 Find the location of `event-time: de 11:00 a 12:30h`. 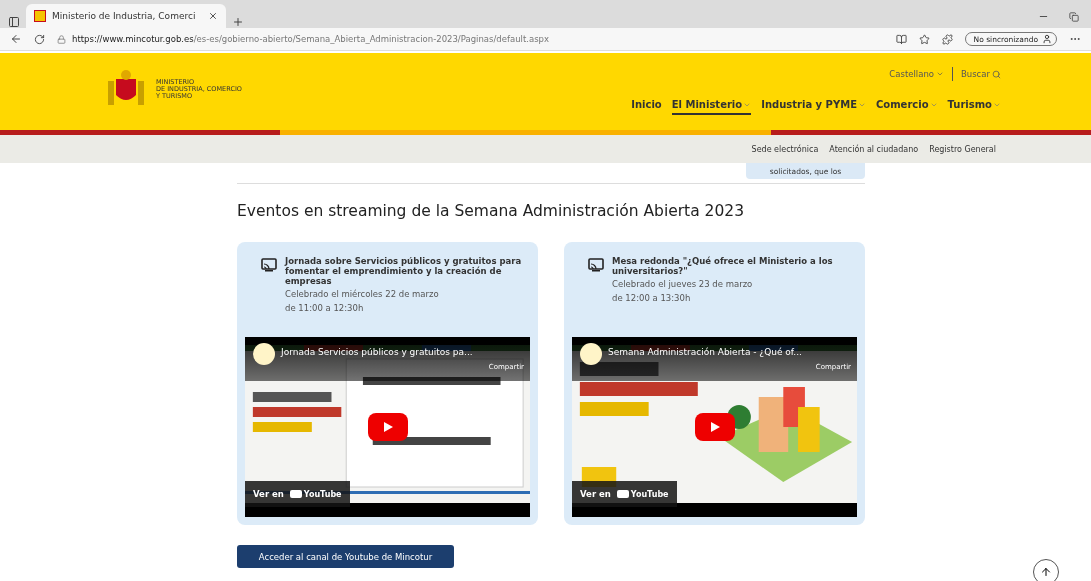

event-time: de 11:00 a 12:30h is located at coordinates (325, 308).